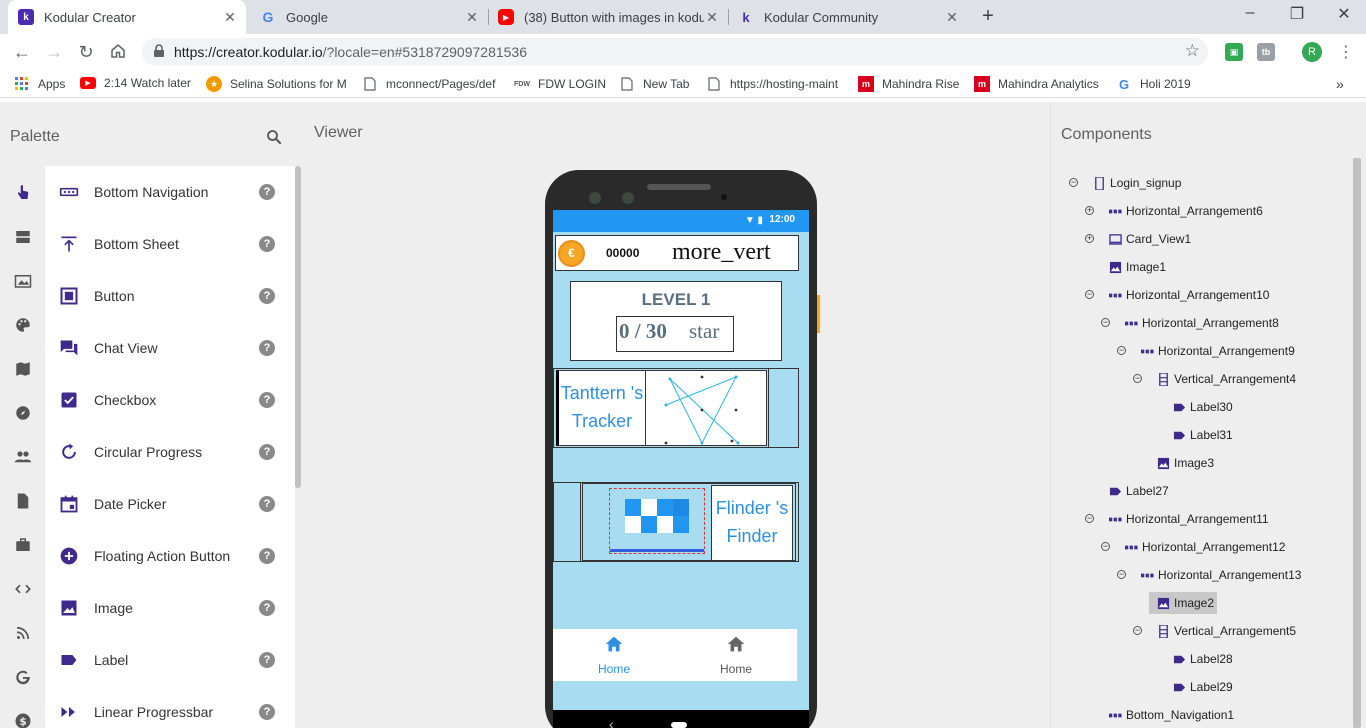  Describe the element at coordinates (274, 137) in the screenshot. I see `search-icon` at that location.